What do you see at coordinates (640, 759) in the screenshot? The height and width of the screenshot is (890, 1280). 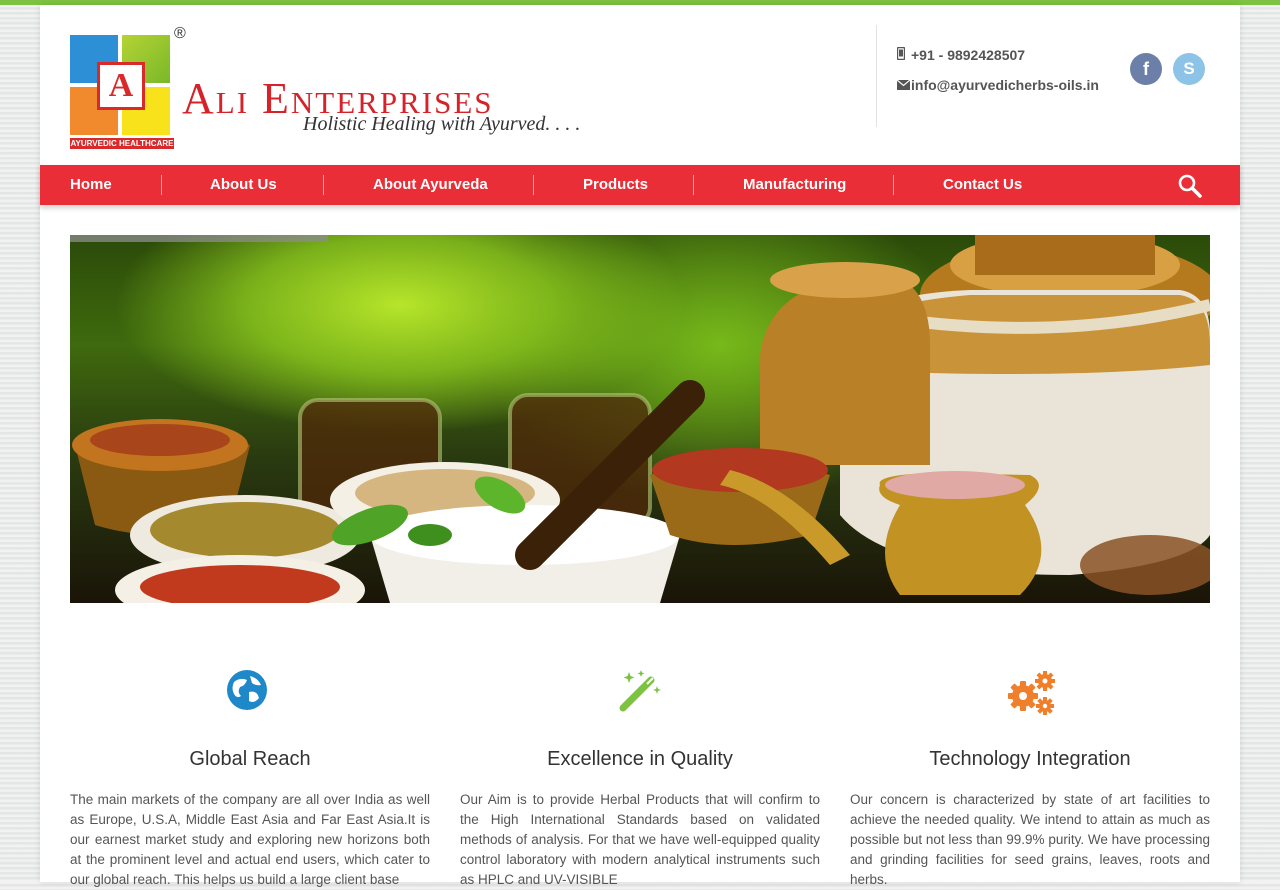 I see `feature-title: Excellence in Quality` at bounding box center [640, 759].